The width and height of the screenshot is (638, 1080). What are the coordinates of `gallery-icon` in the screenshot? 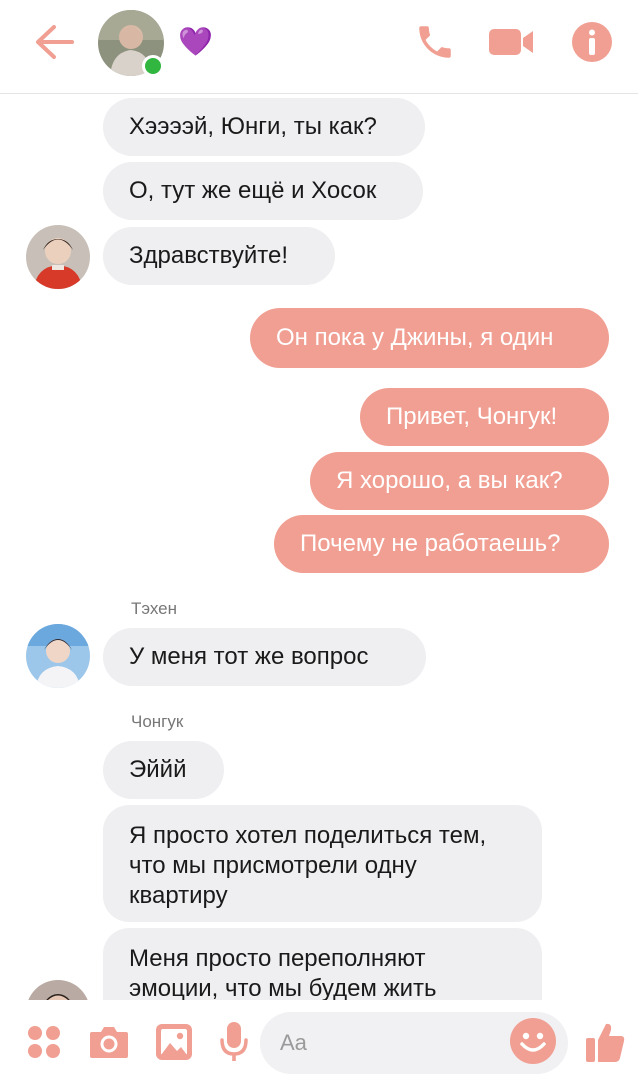 It's located at (174, 1042).